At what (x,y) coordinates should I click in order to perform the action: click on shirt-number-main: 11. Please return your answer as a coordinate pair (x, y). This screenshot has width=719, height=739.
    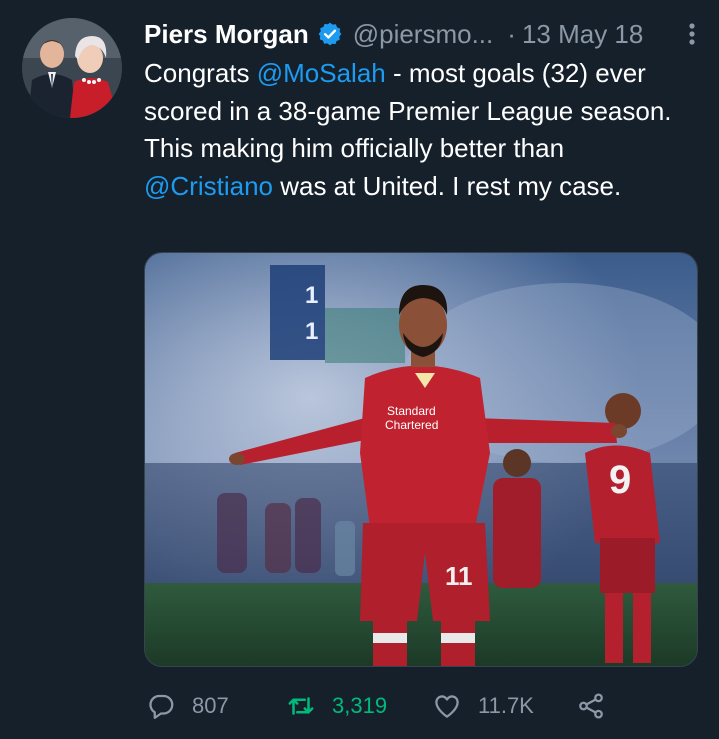
    Looking at the image, I should click on (459, 576).